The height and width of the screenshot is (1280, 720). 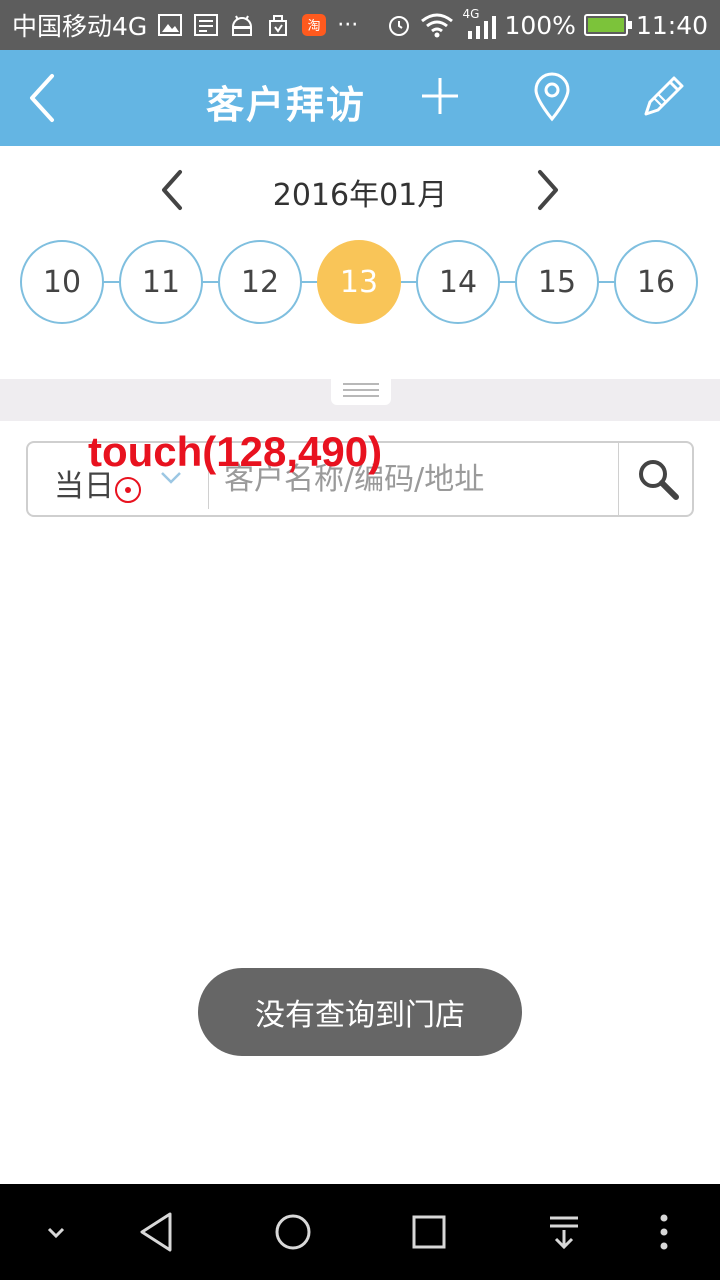 What do you see at coordinates (437, 25) in the screenshot?
I see `wifi-icon` at bounding box center [437, 25].